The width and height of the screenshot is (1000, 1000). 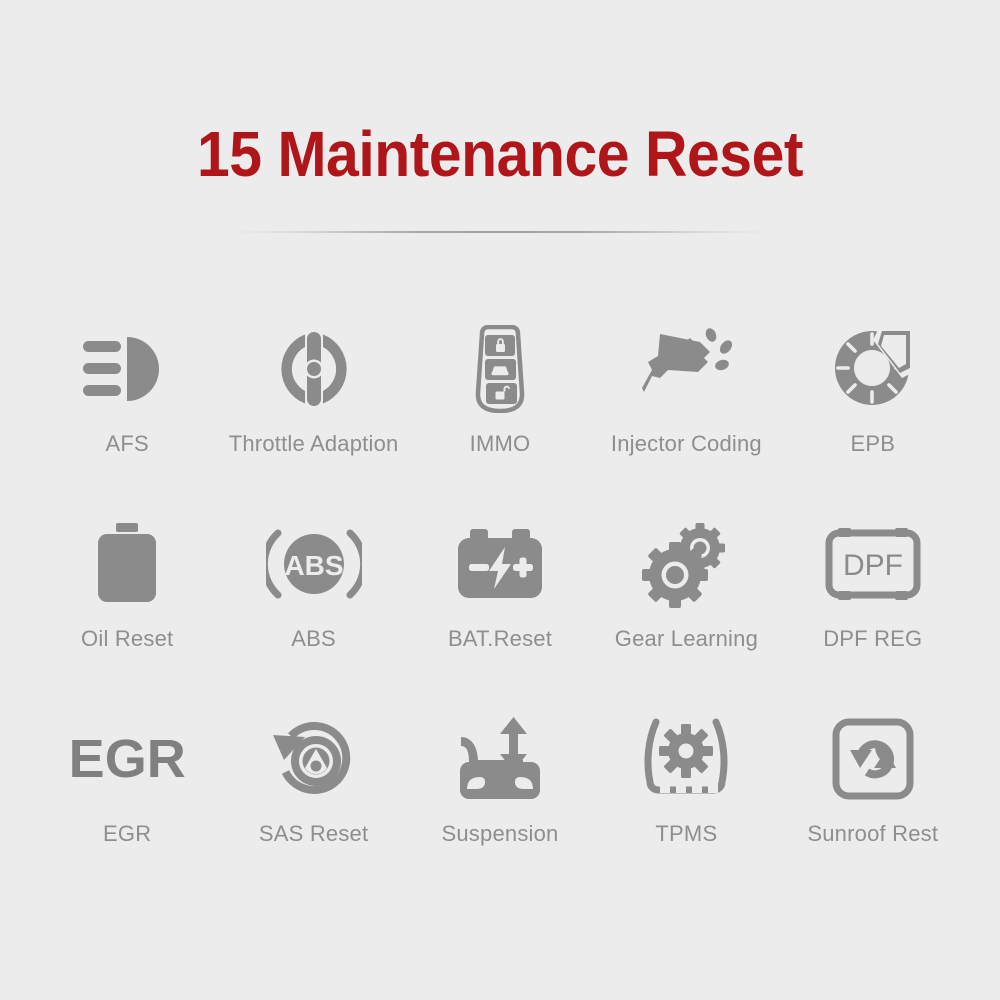 I want to click on feature-label: Sunroof Rest, so click(x=873, y=833).